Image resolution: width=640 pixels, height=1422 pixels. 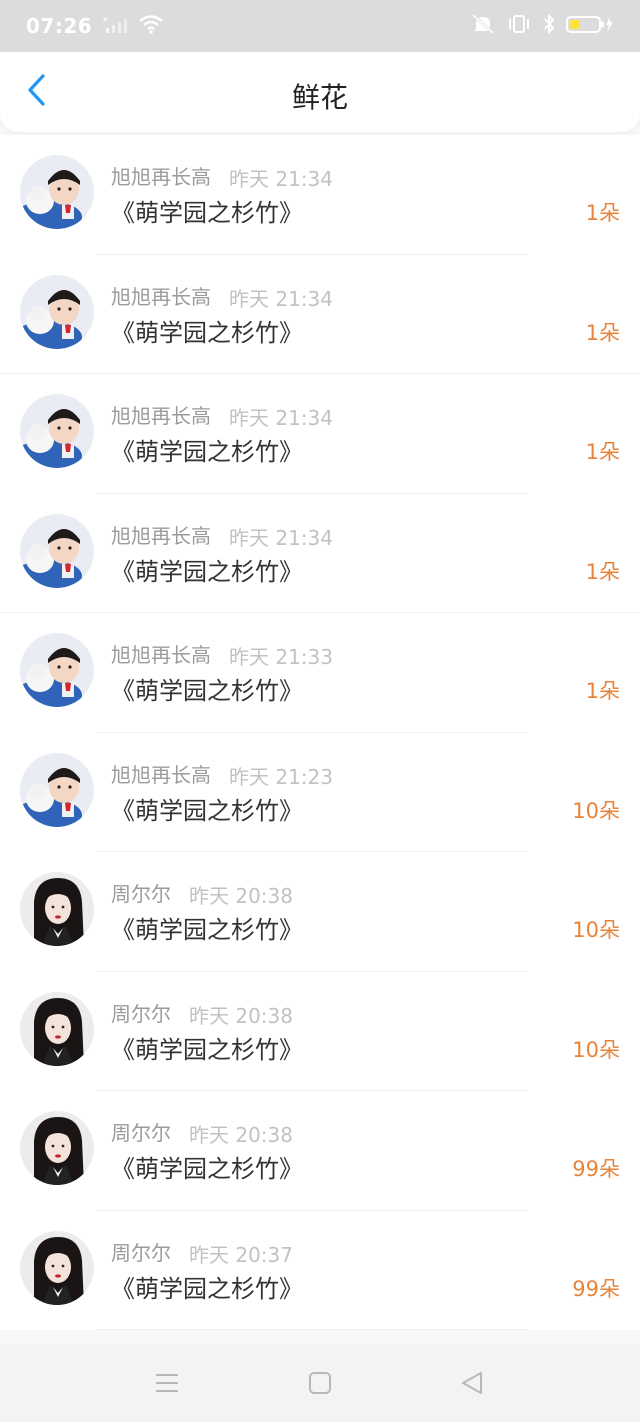 I want to click on vibrate-icon, so click(x=519, y=26).